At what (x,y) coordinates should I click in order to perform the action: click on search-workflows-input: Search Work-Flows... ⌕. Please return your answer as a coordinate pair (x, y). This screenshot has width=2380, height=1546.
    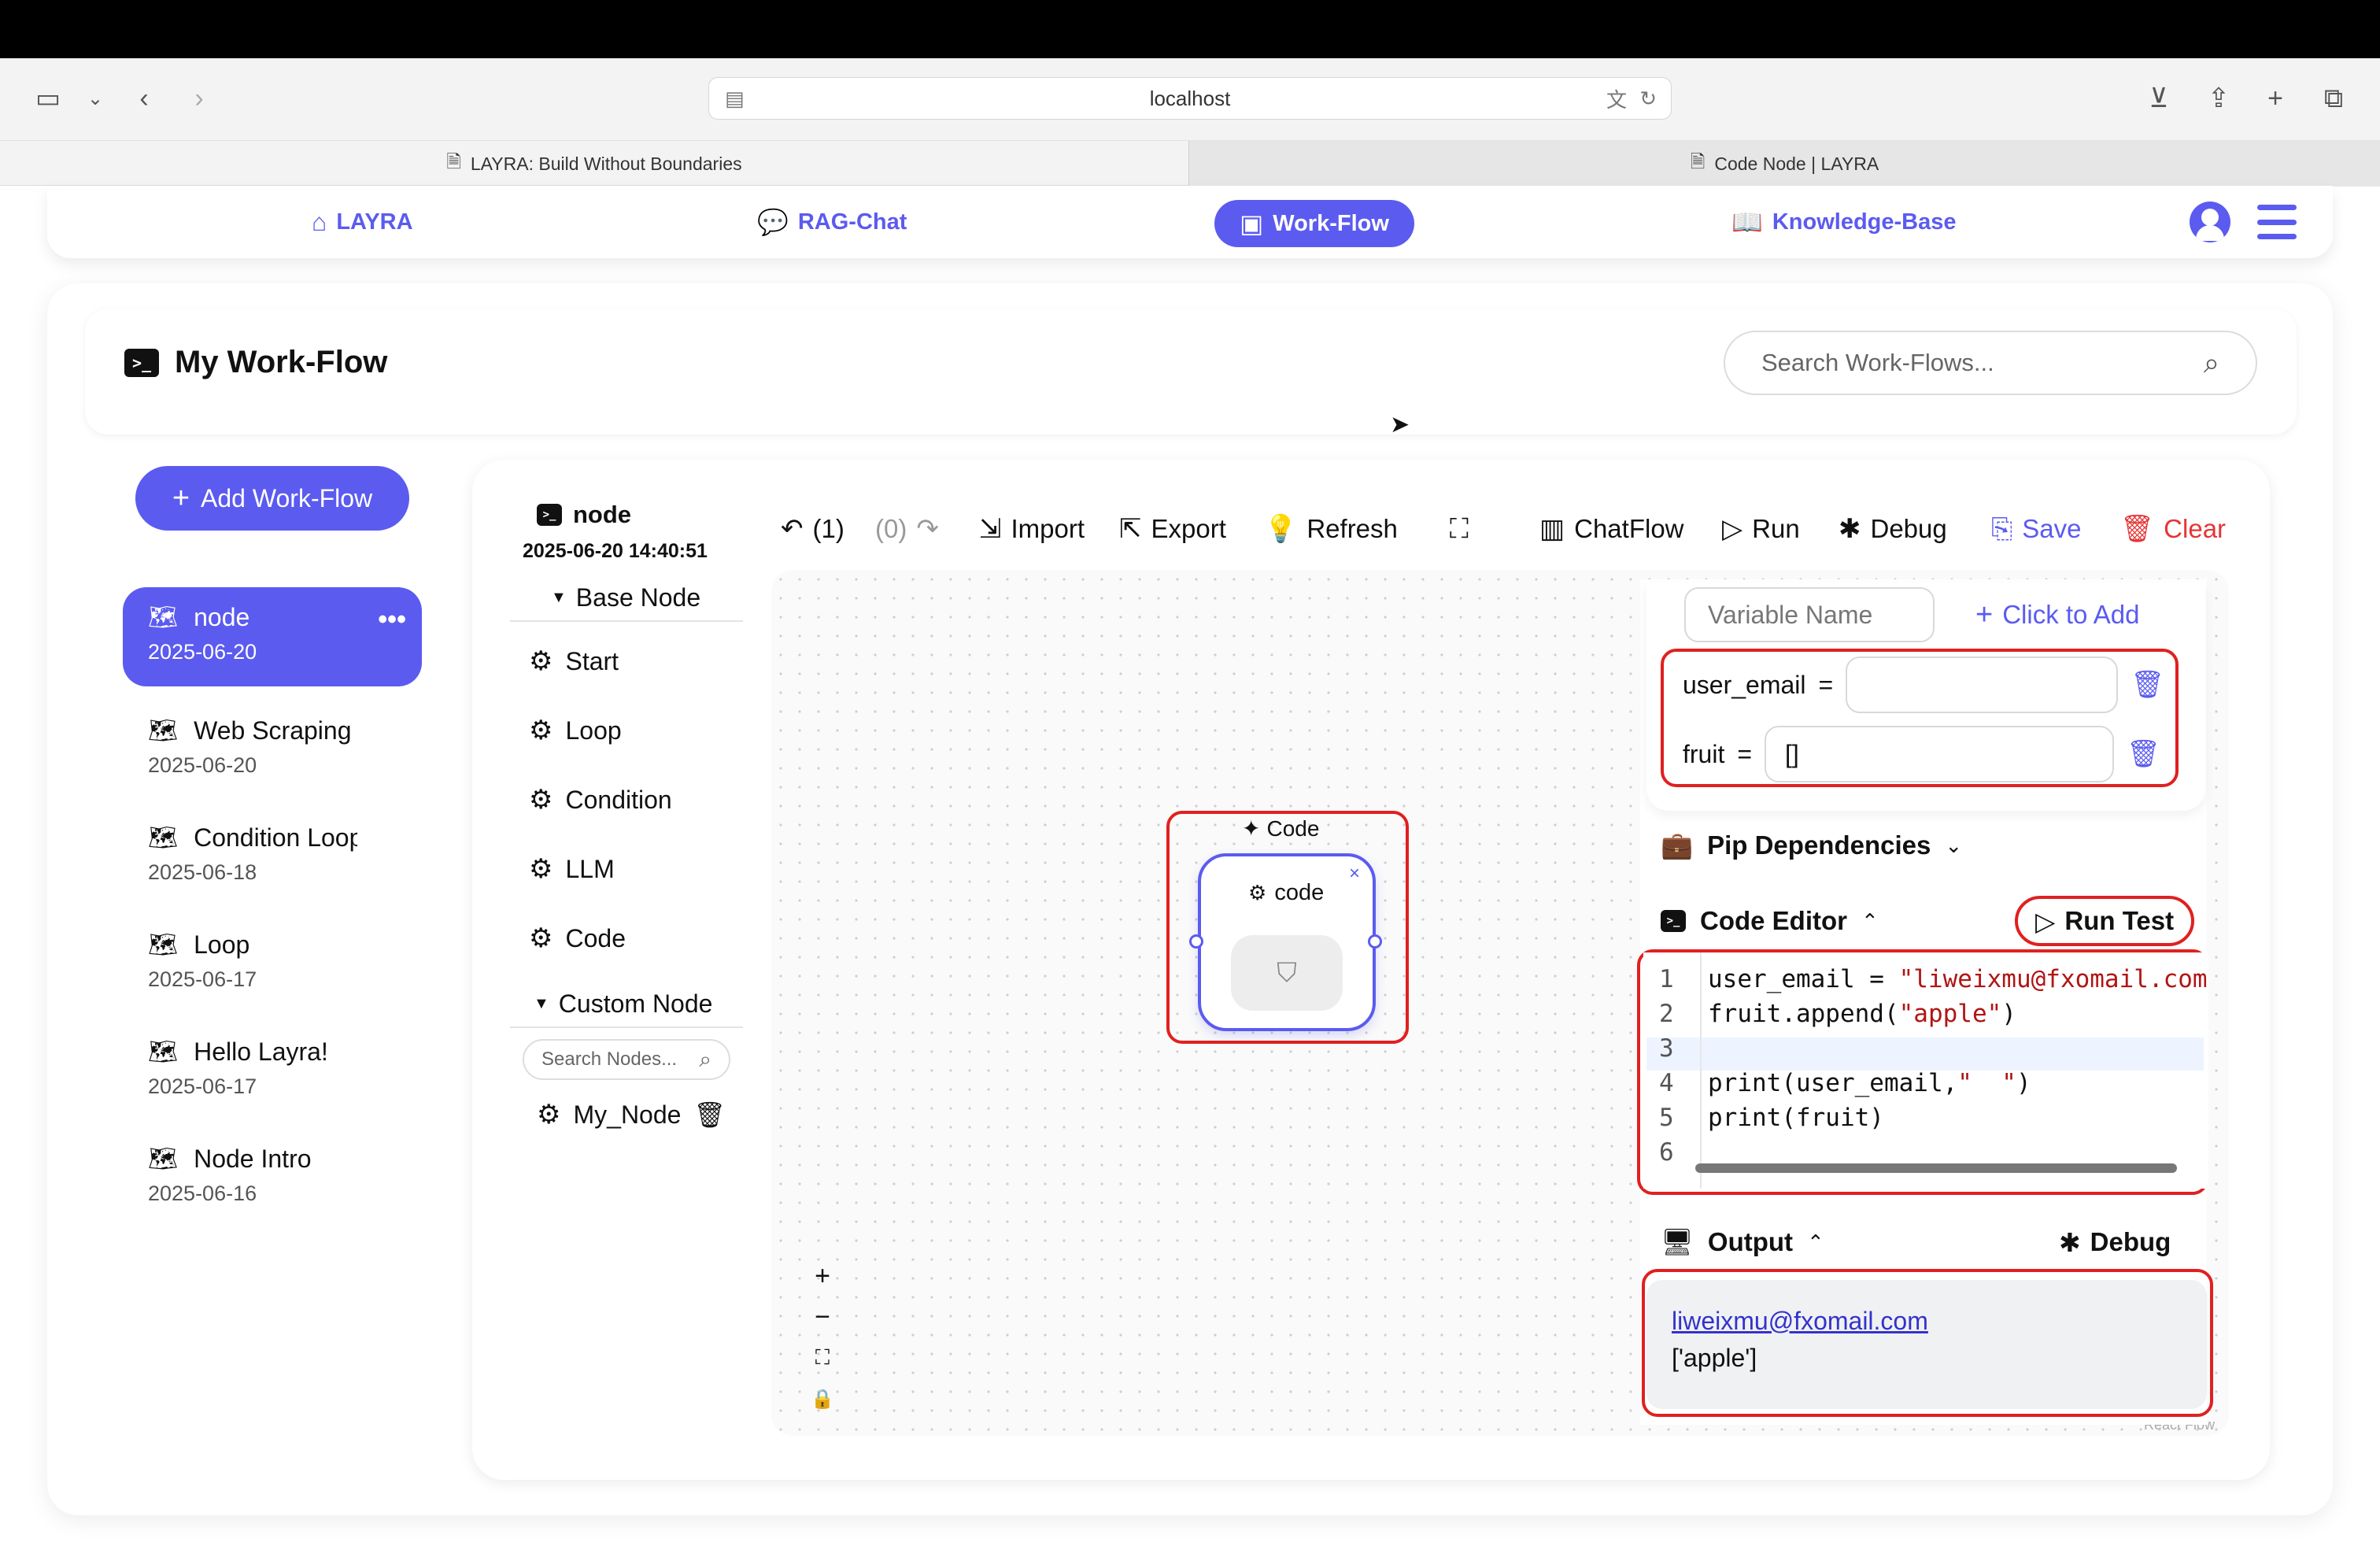
    Looking at the image, I should click on (1990, 363).